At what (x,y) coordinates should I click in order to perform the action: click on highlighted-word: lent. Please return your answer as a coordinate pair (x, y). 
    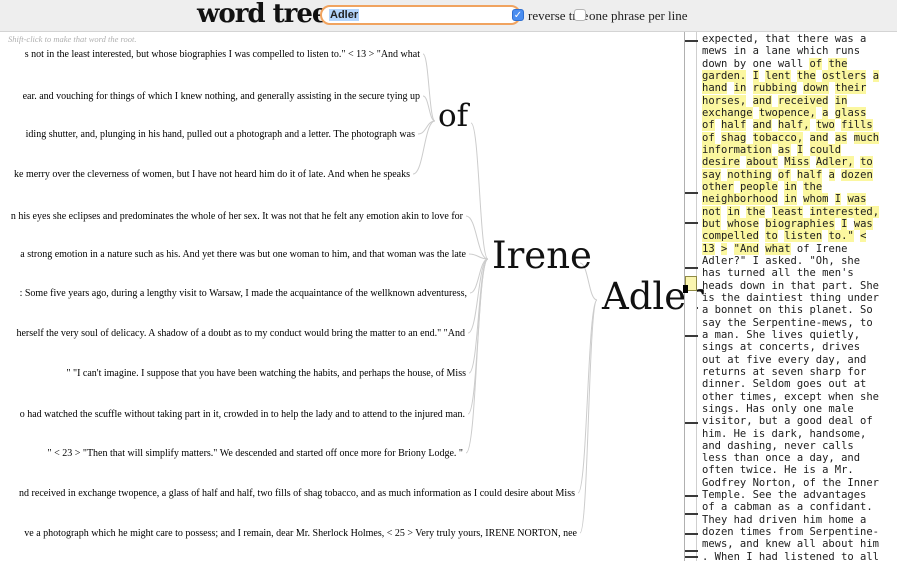
    Looking at the image, I should click on (778, 75).